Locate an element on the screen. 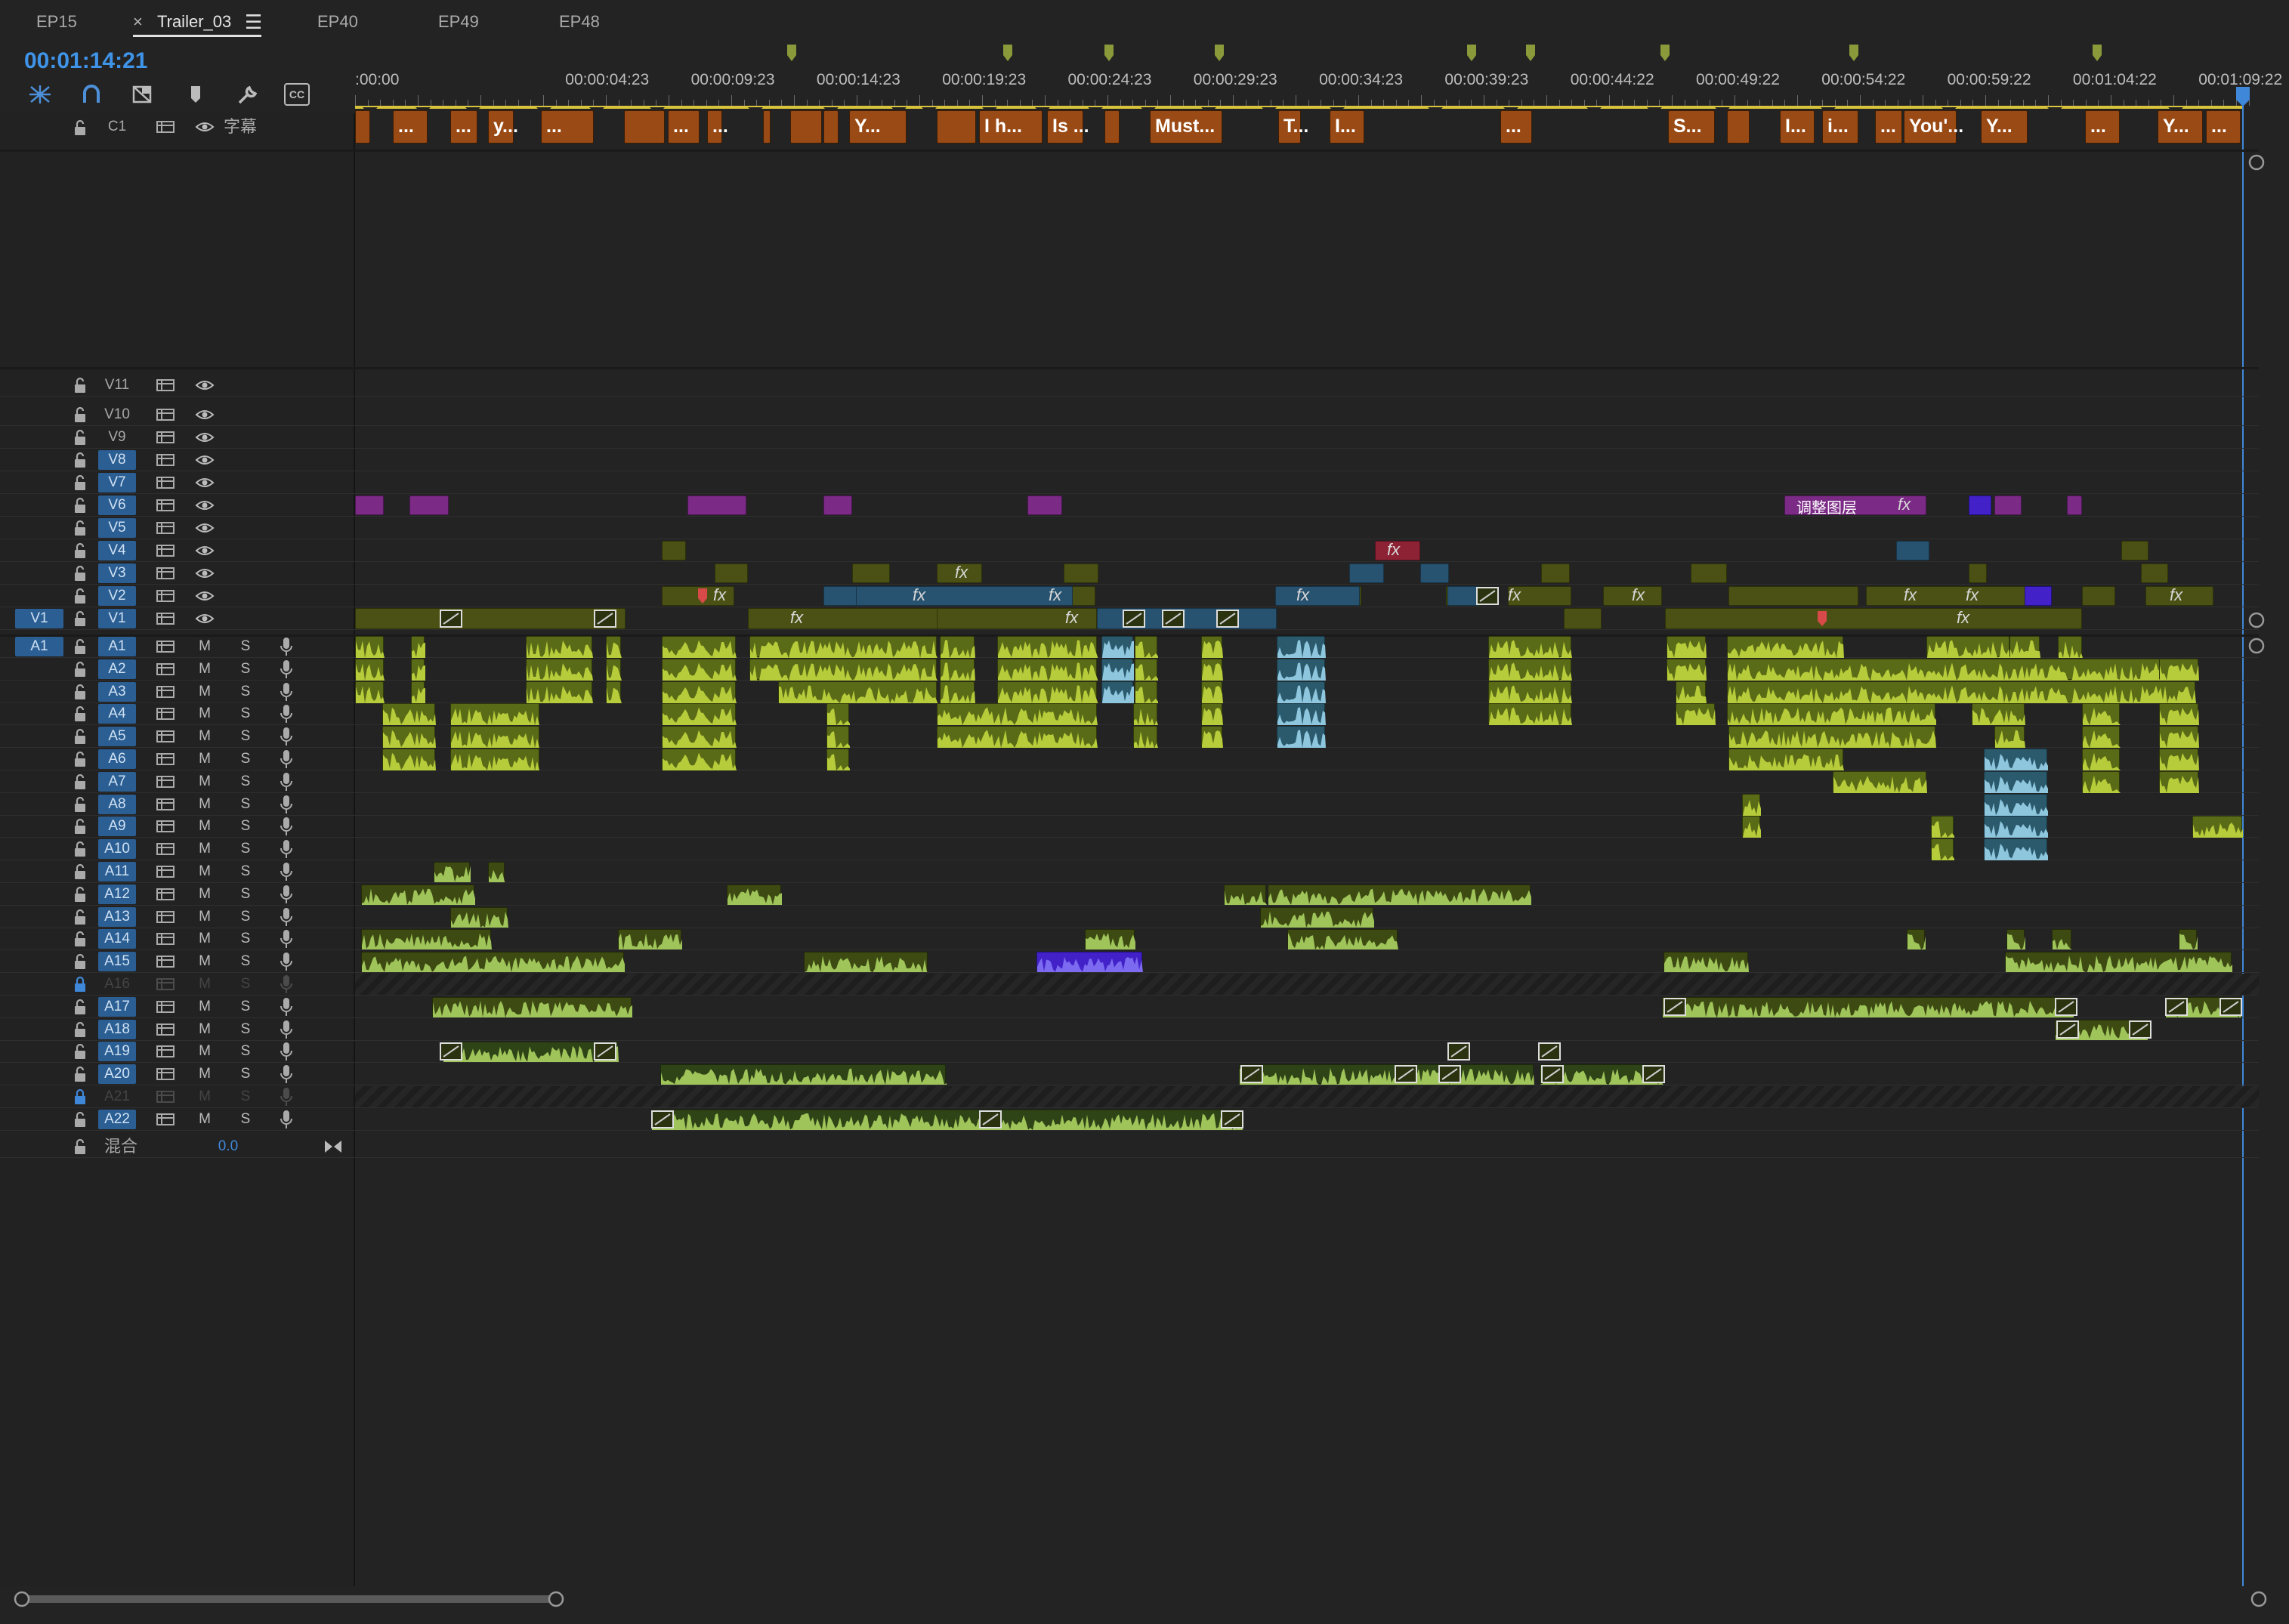  track-name-v2: V2 is located at coordinates (117, 596).